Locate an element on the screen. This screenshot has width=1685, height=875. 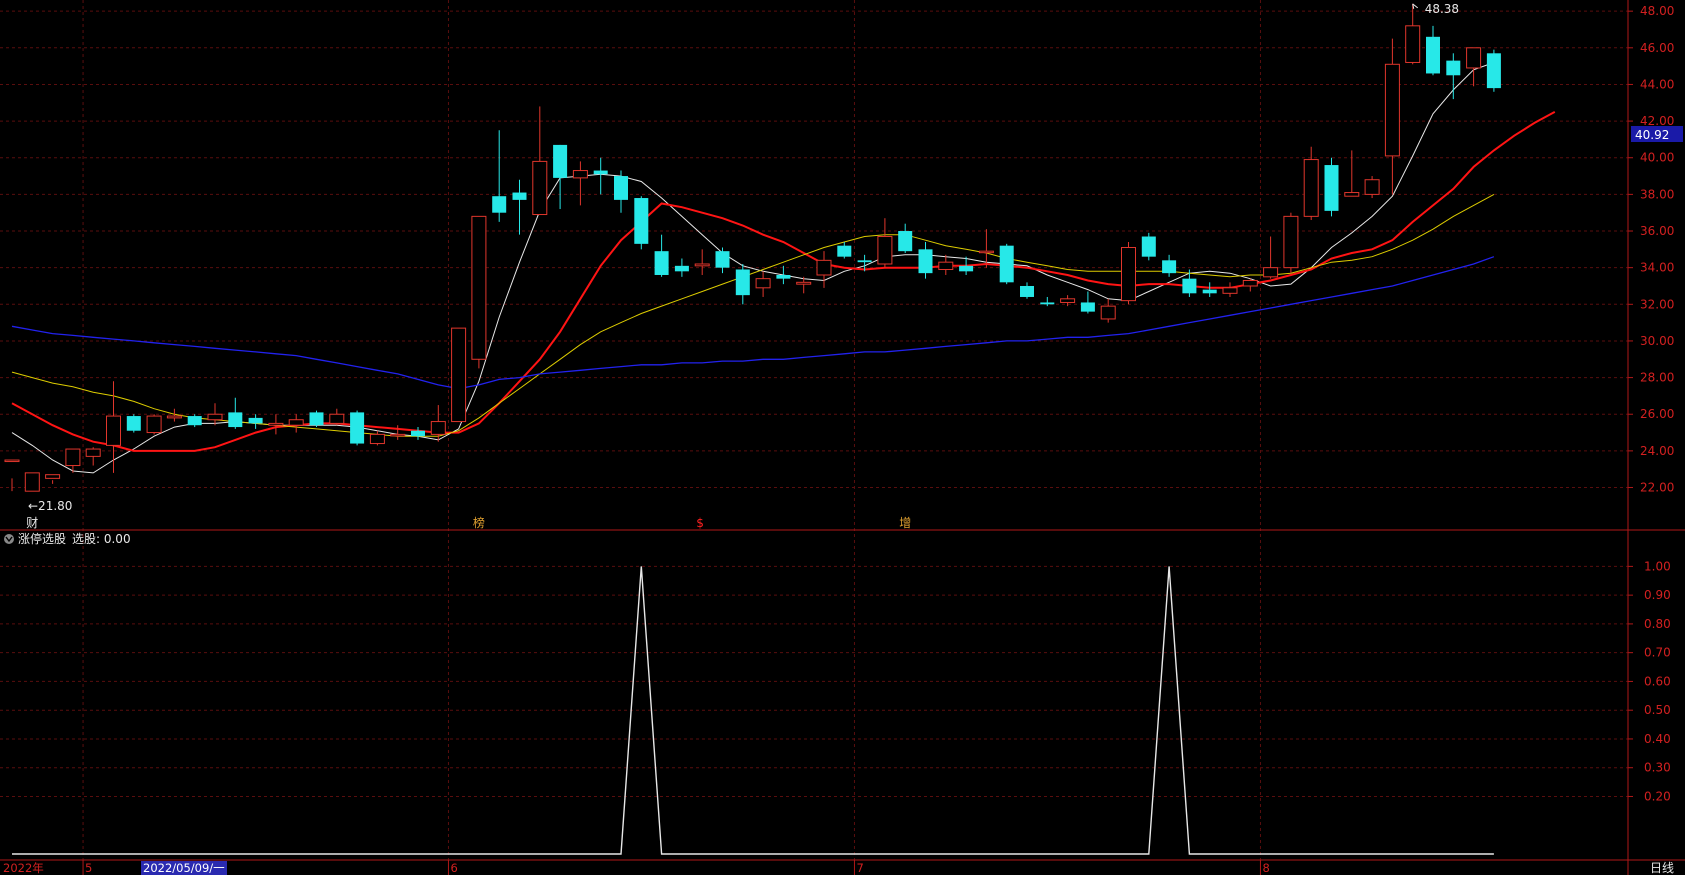
current-price-label: 40.92 is located at coordinates (1652, 135).